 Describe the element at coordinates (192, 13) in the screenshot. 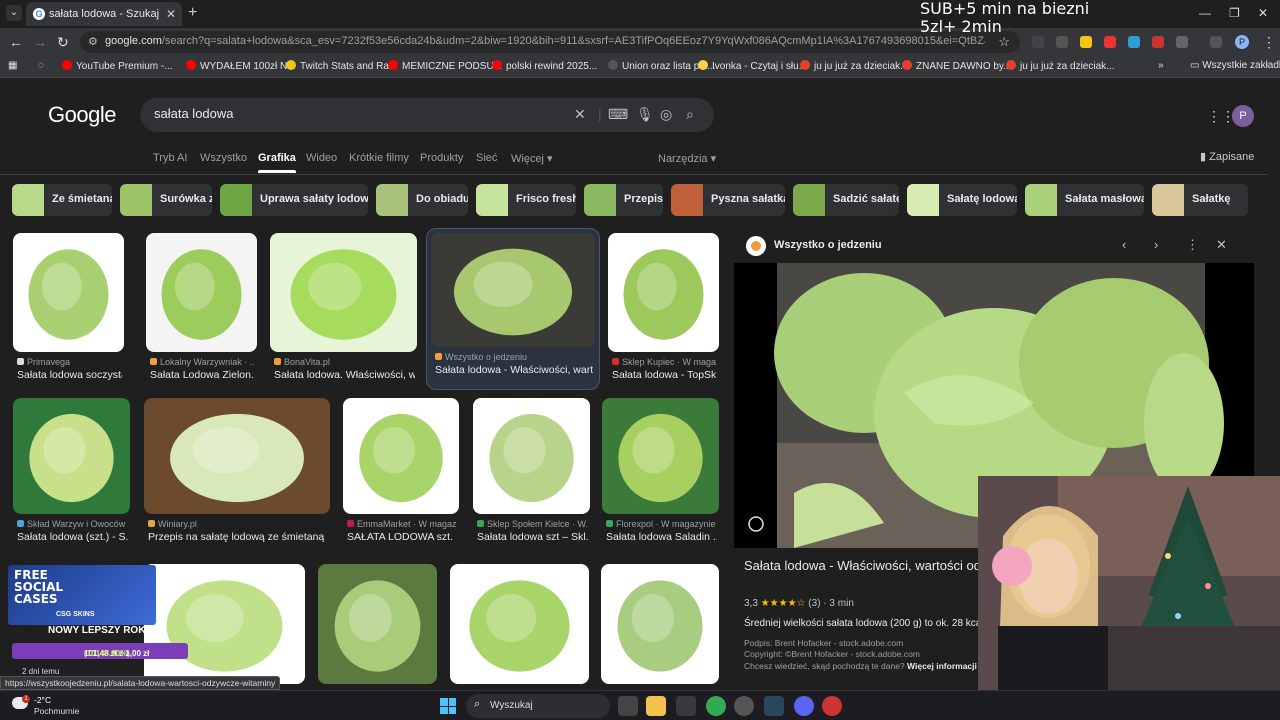

I see `new-tab-icon: +` at that location.